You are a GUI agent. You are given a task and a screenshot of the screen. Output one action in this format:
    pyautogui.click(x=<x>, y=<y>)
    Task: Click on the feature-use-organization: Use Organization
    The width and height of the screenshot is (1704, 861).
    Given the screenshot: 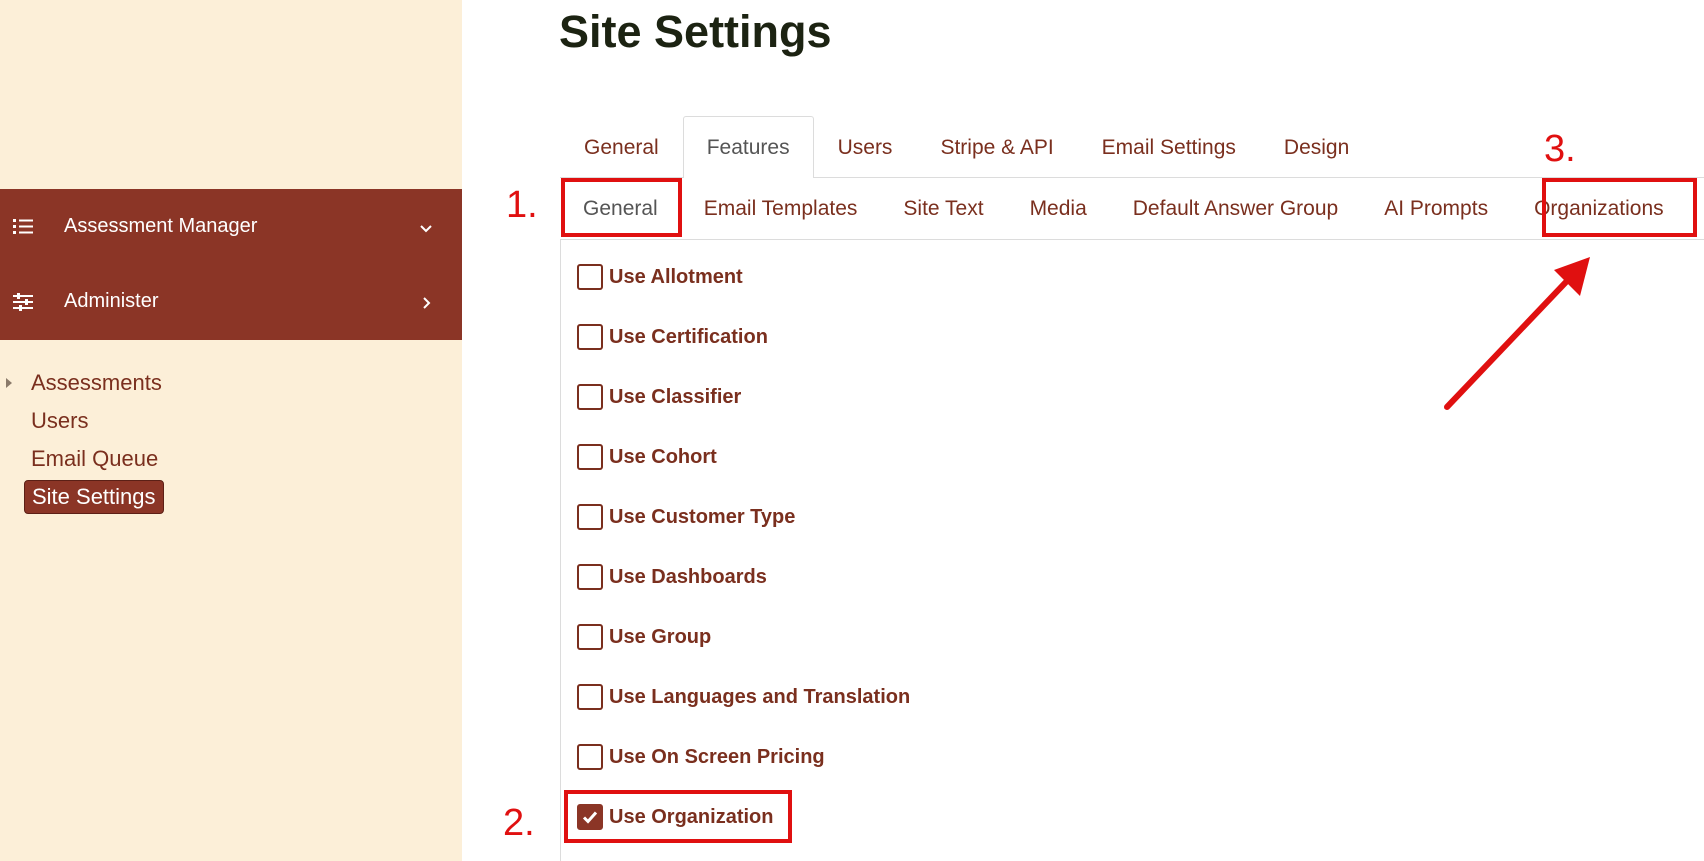 What is the action you would take?
    pyautogui.click(x=743, y=817)
    